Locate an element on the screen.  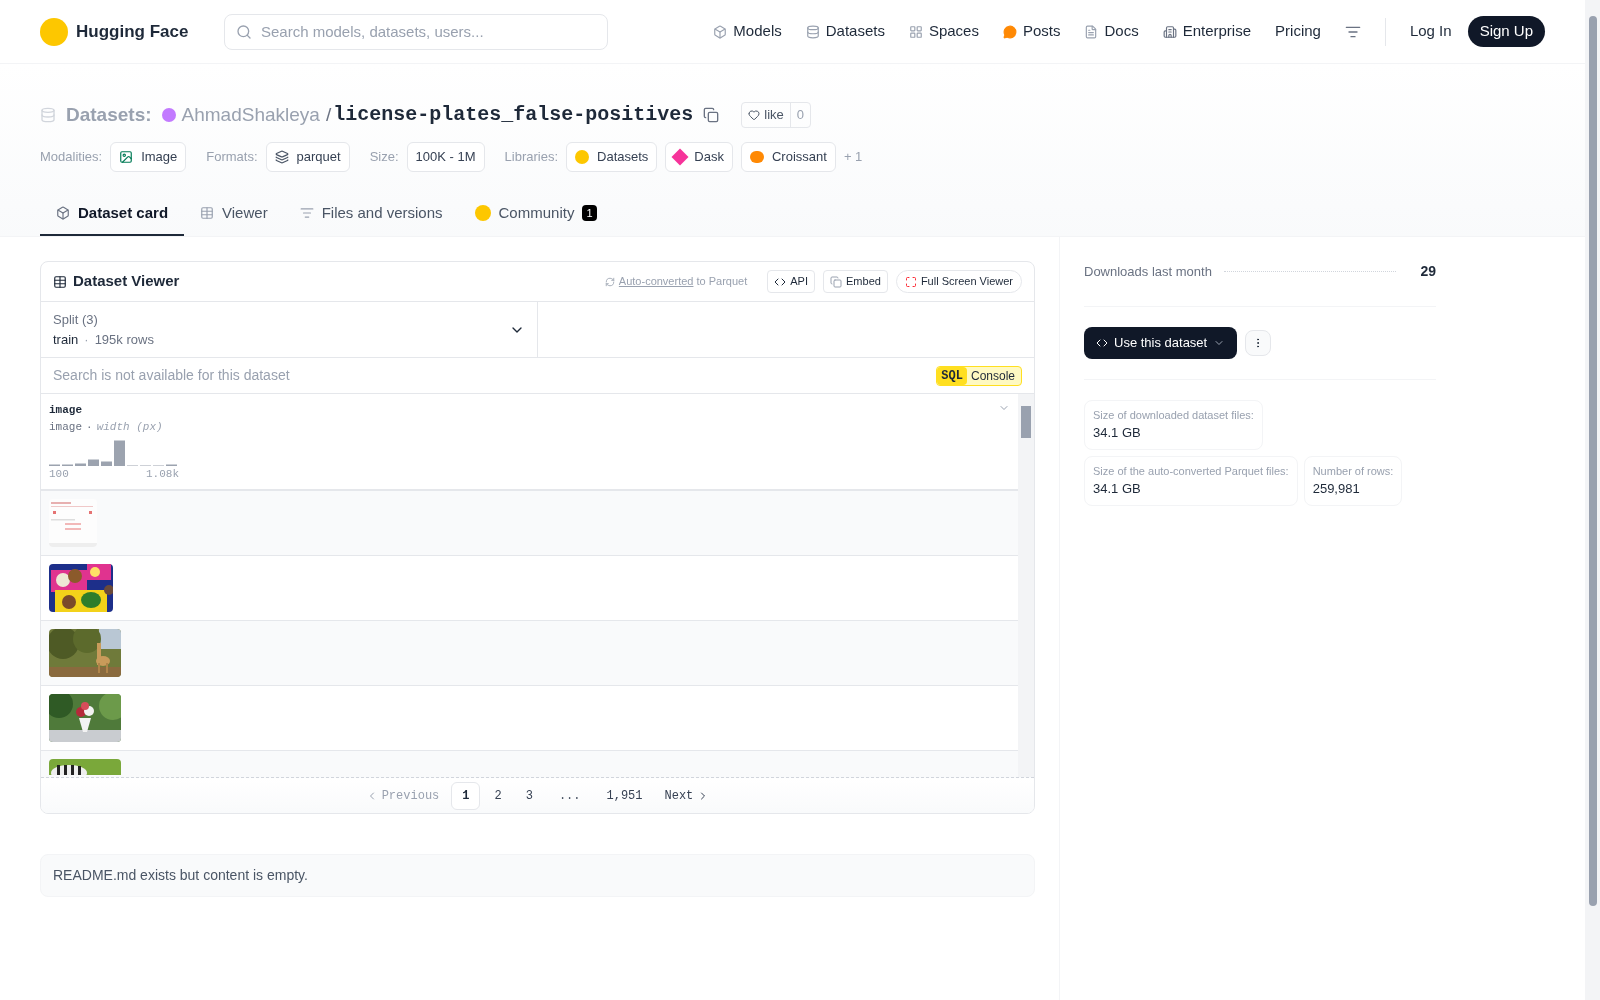
stat-value: 259,981 is located at coordinates (1336, 489).